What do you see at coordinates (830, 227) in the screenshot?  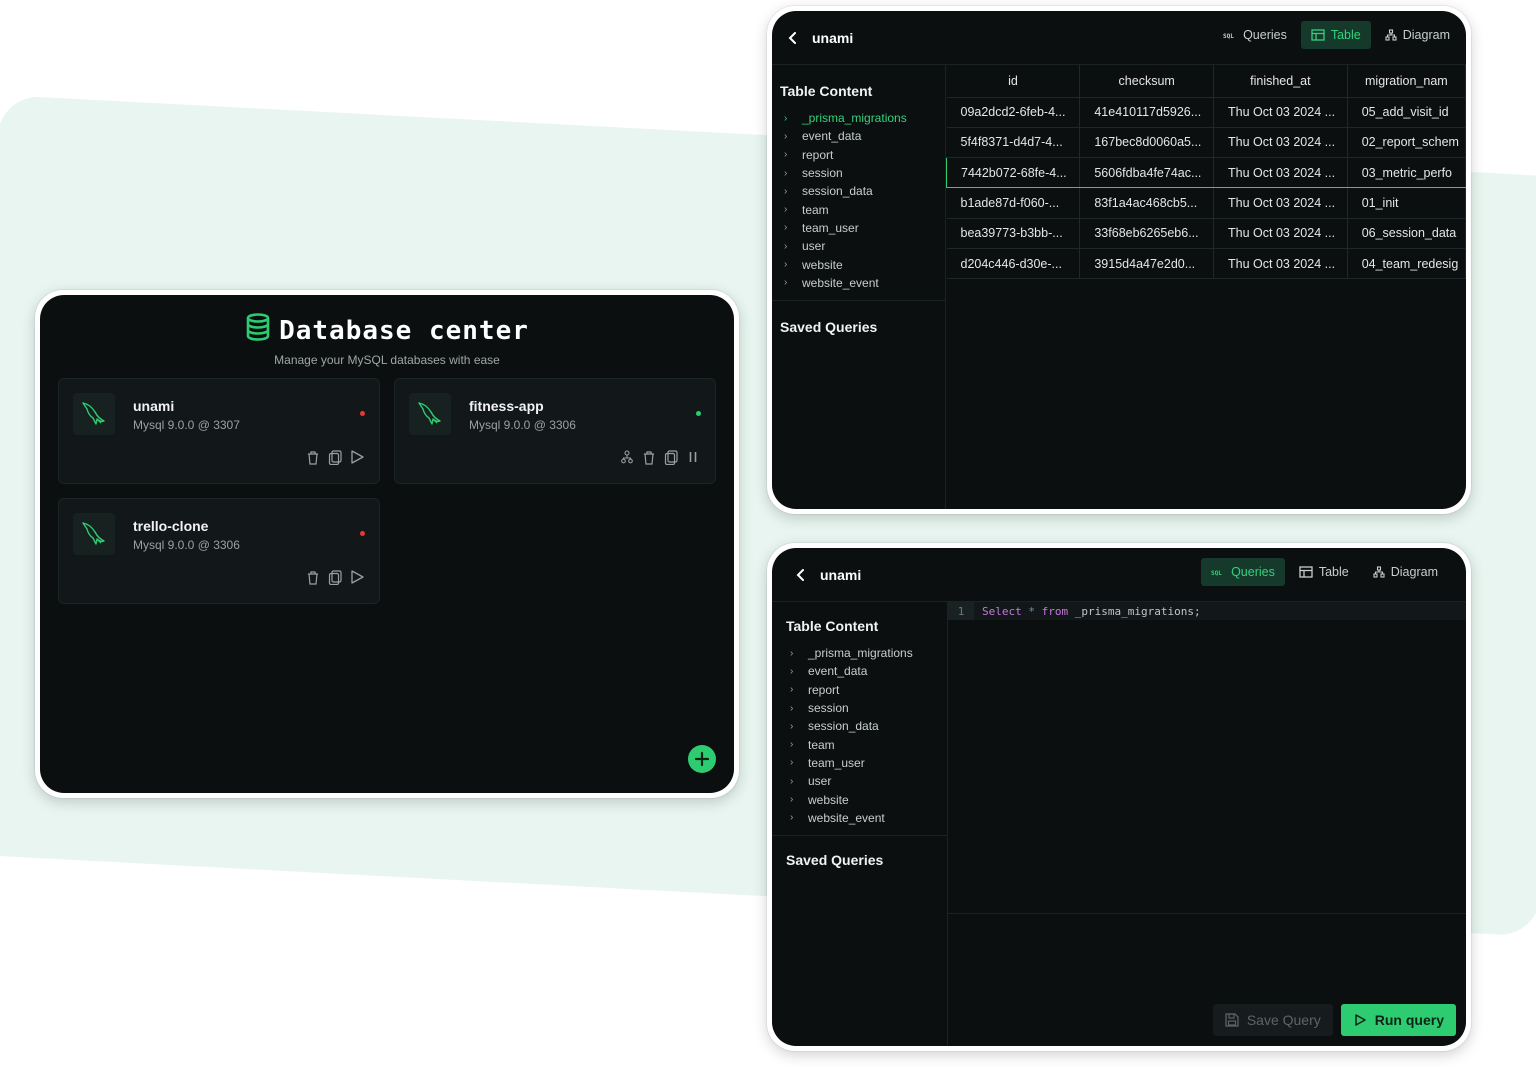 I see `table-name: team_user` at bounding box center [830, 227].